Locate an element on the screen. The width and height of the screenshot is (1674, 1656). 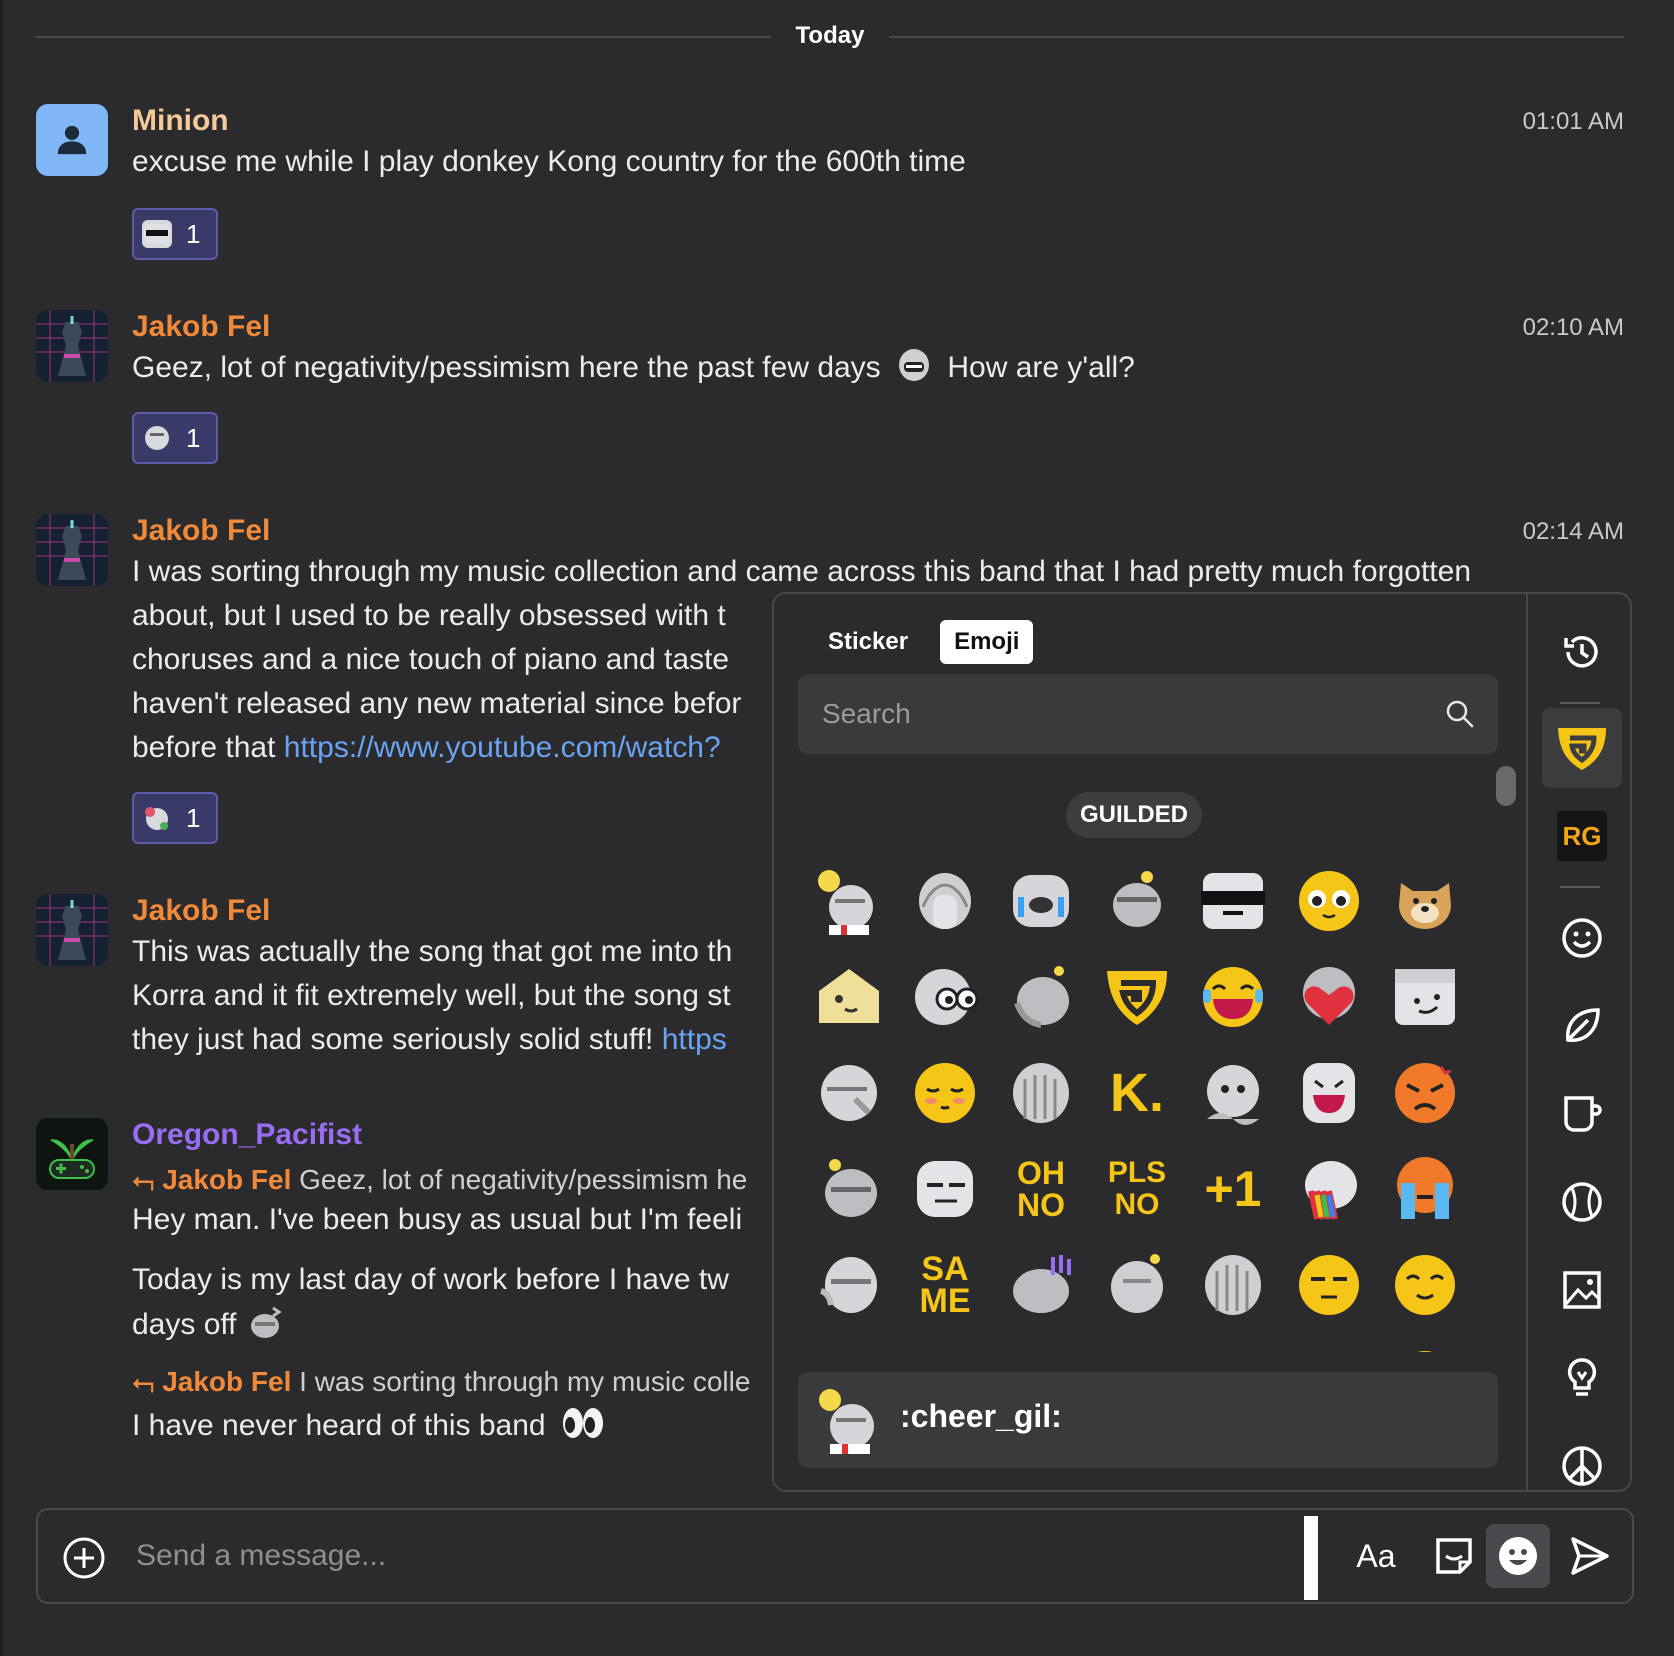
blush-emoji is located at coordinates (945, 1093).